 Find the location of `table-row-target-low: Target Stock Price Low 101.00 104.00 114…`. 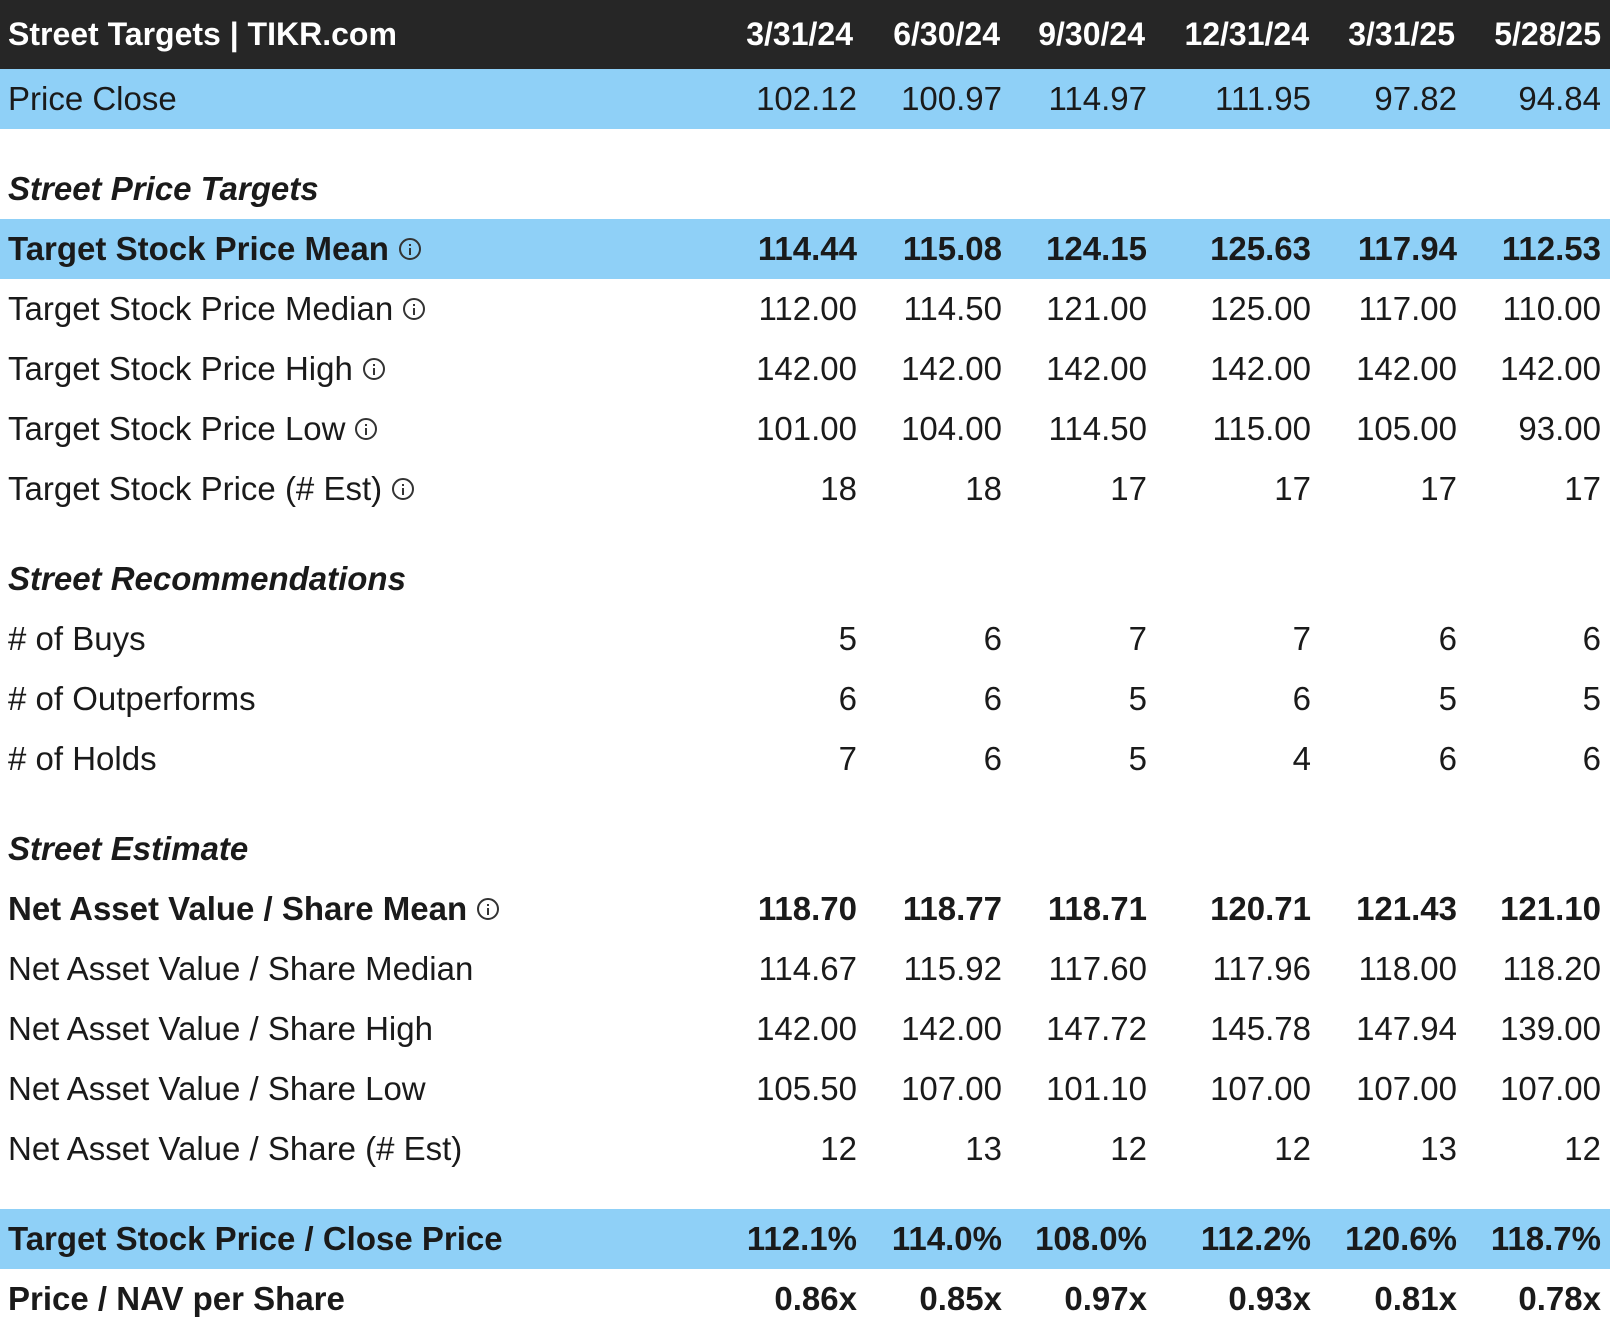

table-row-target-low: Target Stock Price Low 101.00 104.00 114… is located at coordinates (805, 429).